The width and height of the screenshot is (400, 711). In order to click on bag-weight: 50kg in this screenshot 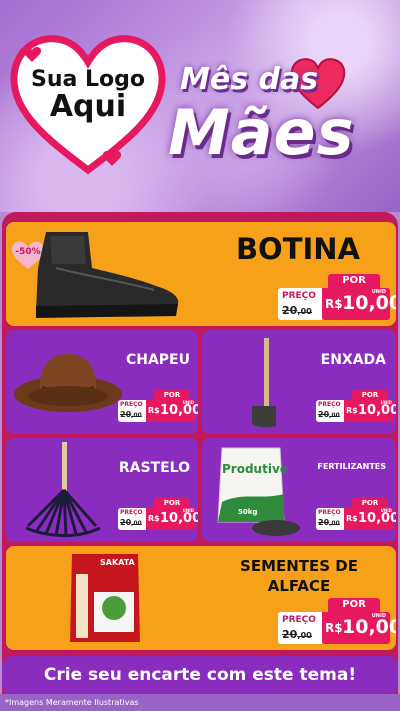, I will do `click(248, 512)`.